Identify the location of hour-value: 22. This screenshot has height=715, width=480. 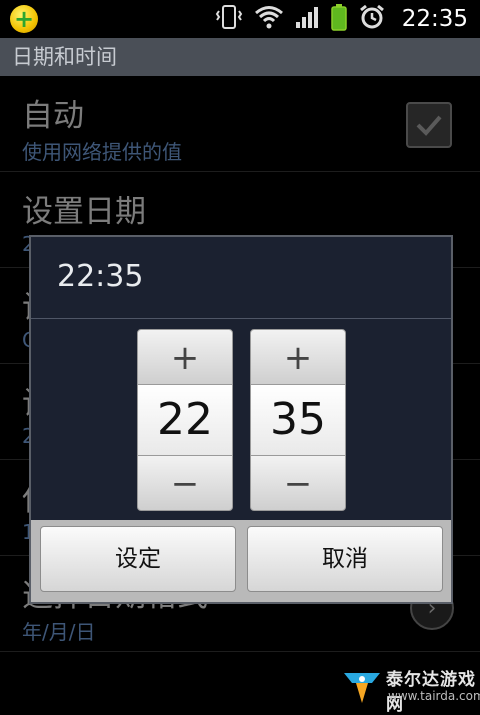
(185, 420).